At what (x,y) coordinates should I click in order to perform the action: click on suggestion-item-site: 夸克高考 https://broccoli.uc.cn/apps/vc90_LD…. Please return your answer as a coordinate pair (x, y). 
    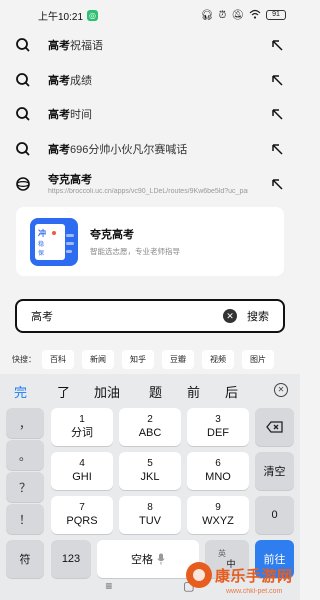
    Looking at the image, I should click on (150, 184).